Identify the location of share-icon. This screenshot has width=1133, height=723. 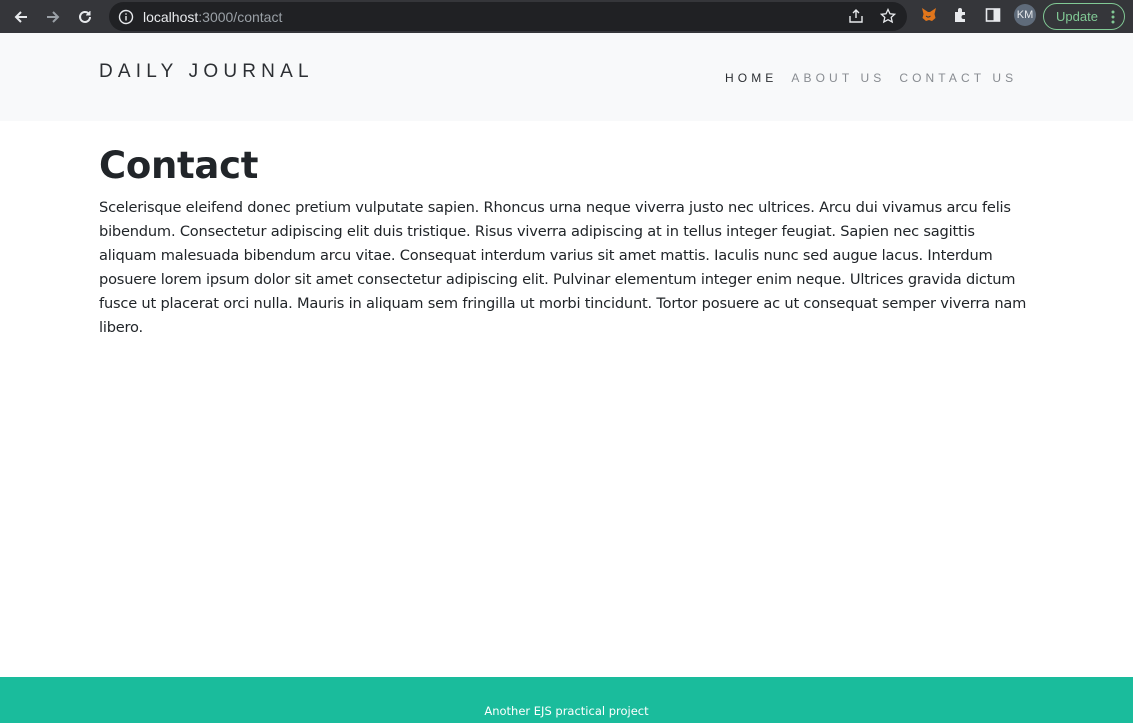
(856, 16).